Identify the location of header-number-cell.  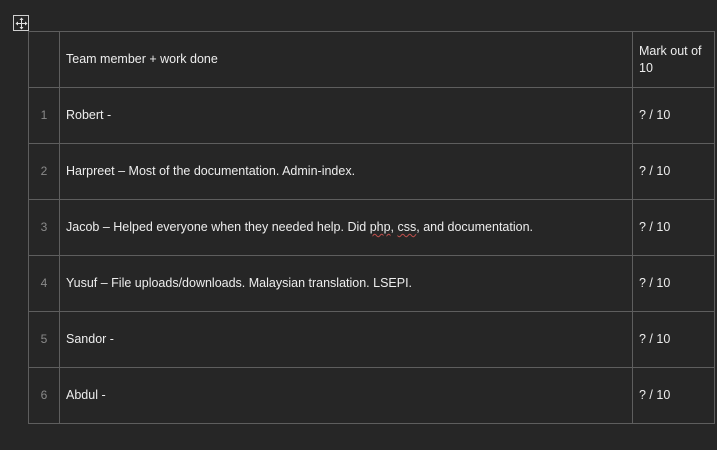
(44, 59).